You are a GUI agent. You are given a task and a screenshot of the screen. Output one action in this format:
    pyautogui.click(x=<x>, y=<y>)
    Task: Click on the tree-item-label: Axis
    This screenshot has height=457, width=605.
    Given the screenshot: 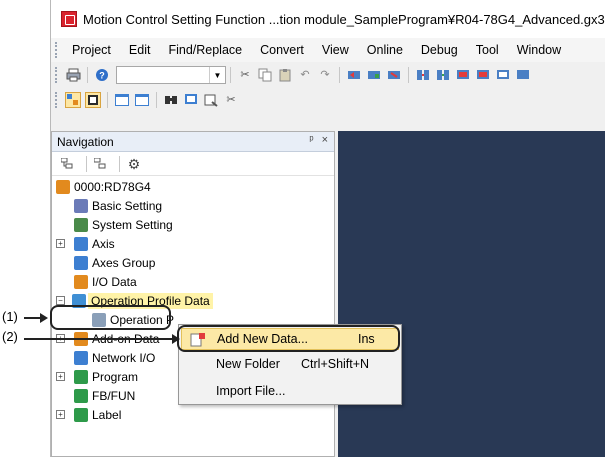 What is the action you would take?
    pyautogui.click(x=103, y=243)
    